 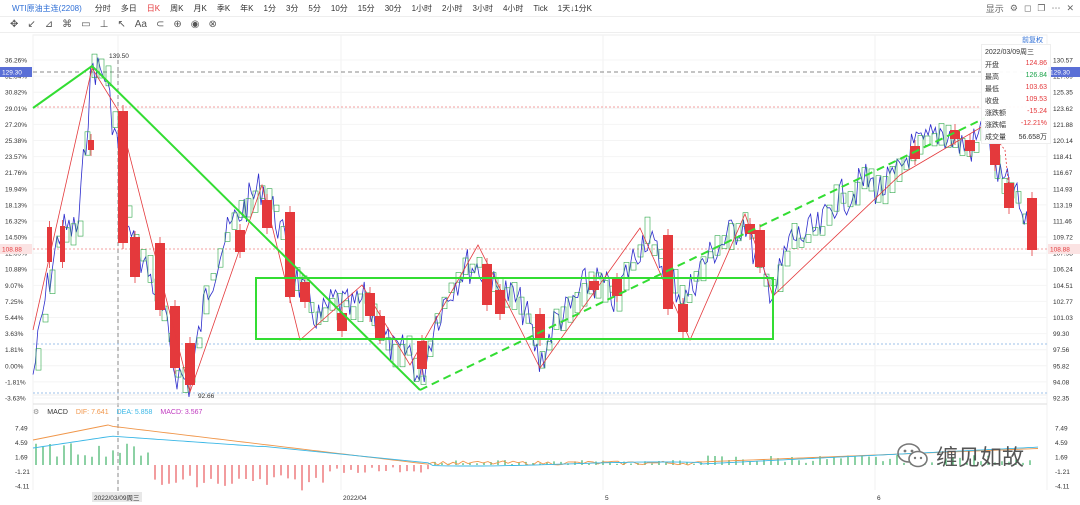 I want to click on ohlc-date: 2022/03/09周三, so click(x=1010, y=52).